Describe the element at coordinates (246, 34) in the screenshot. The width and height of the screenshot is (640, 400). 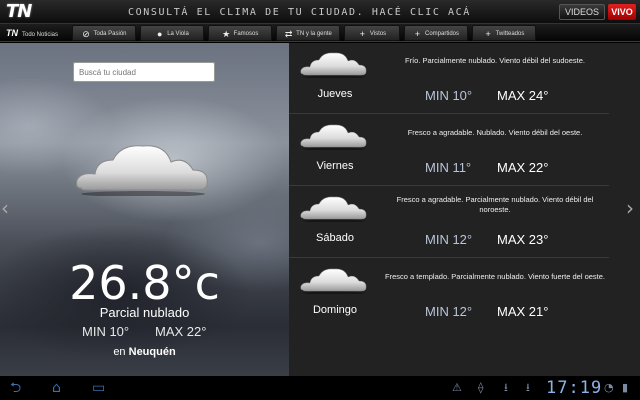
I see `nav-item-label: Famosos` at that location.